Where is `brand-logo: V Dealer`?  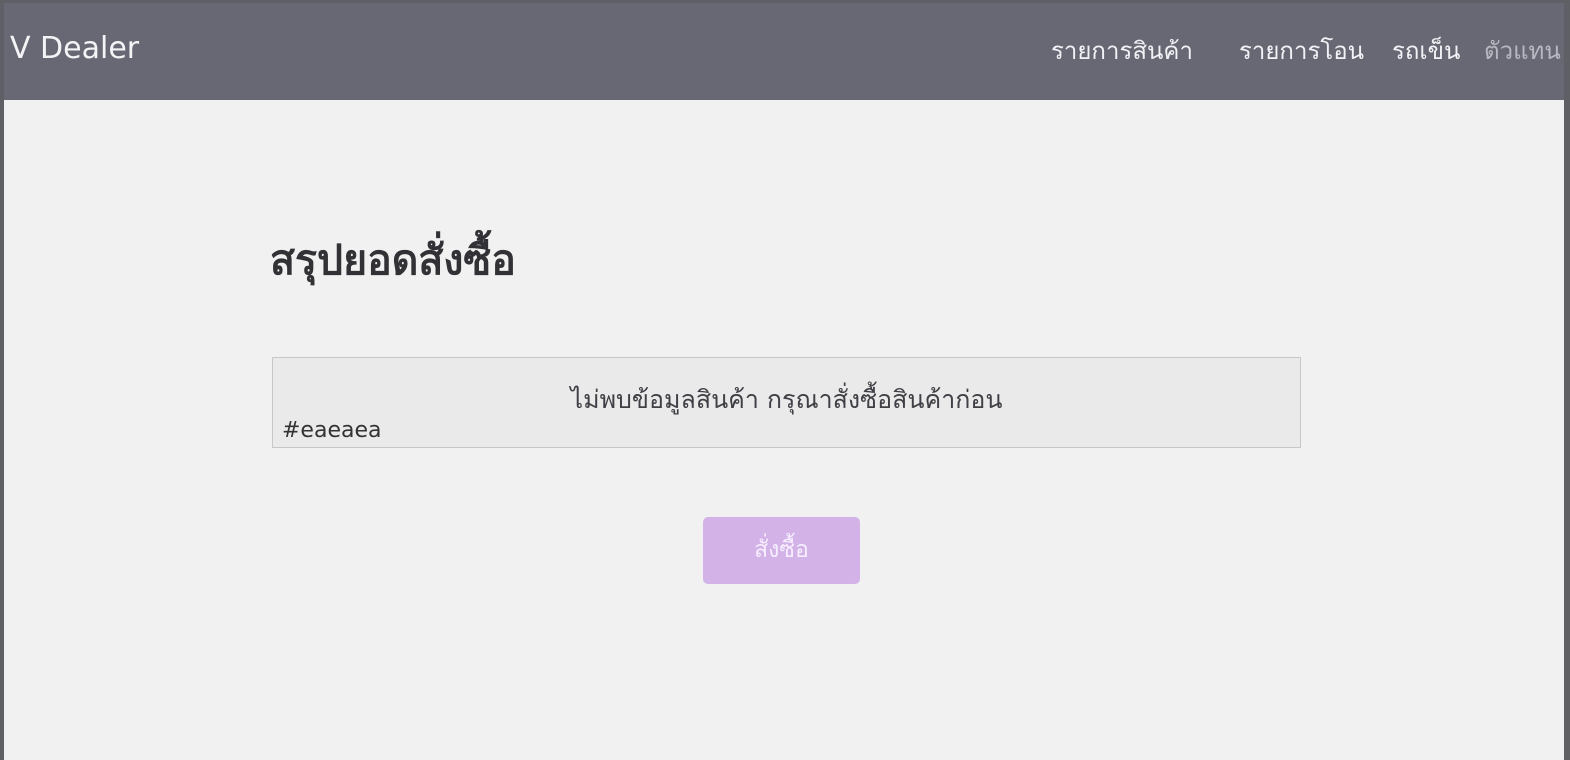 brand-logo: V Dealer is located at coordinates (74, 49).